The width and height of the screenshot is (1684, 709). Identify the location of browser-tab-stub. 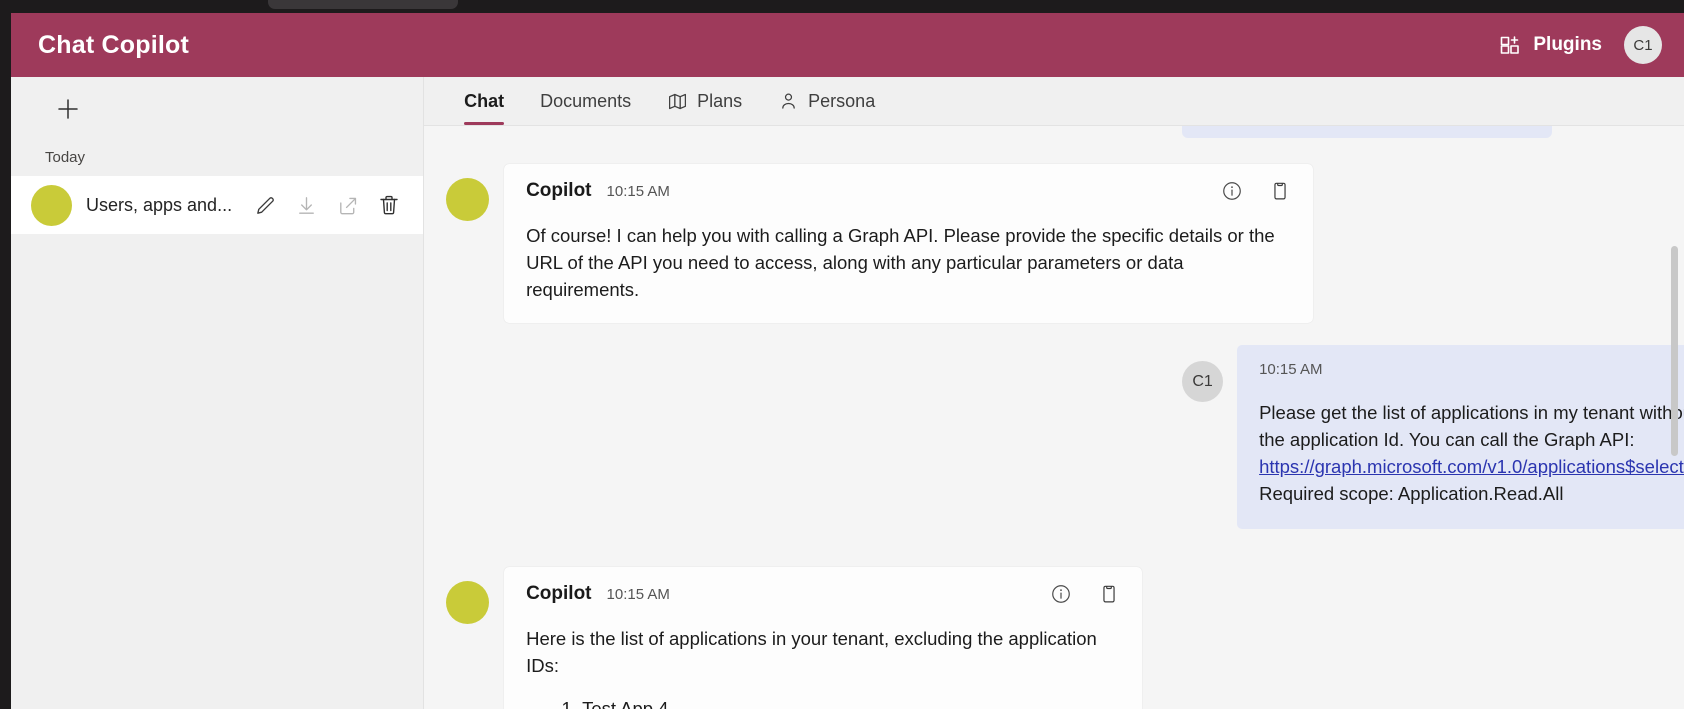
(363, 4).